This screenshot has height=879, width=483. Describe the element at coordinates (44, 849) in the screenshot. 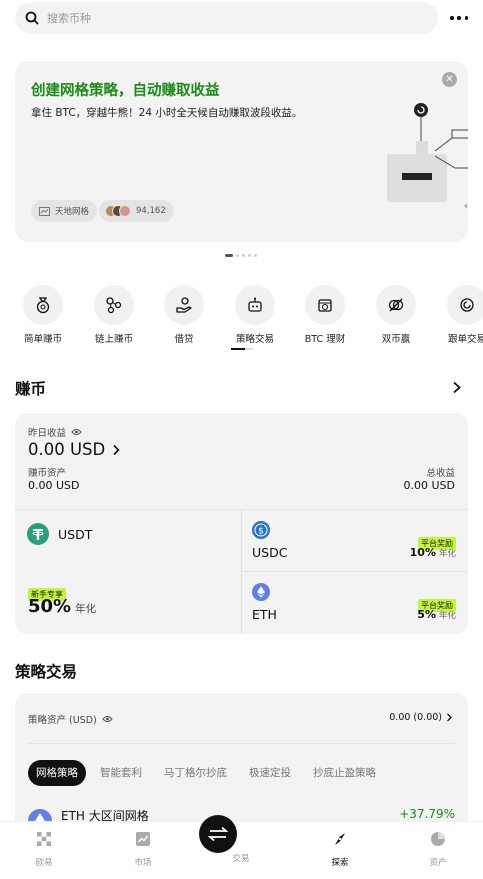

I see `nav-okx: 欧易` at that location.